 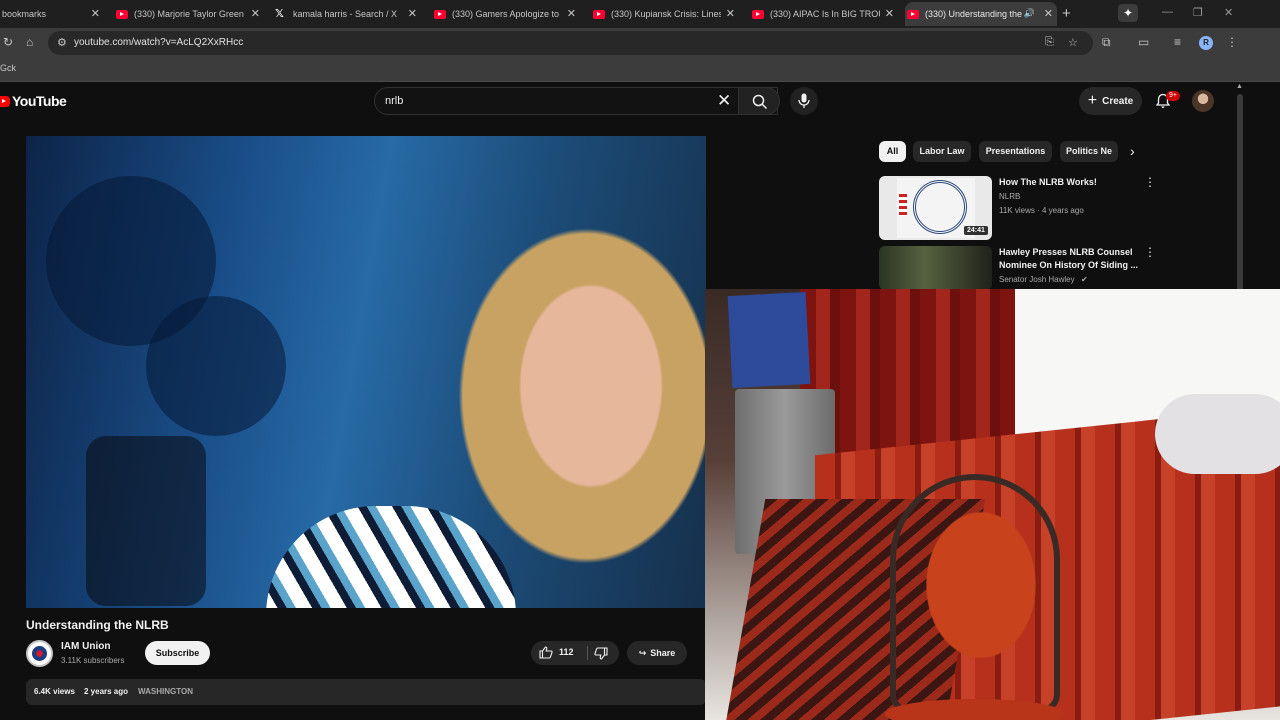 What do you see at coordinates (575, 653) in the screenshot?
I see `like-dislike-group: 112` at bounding box center [575, 653].